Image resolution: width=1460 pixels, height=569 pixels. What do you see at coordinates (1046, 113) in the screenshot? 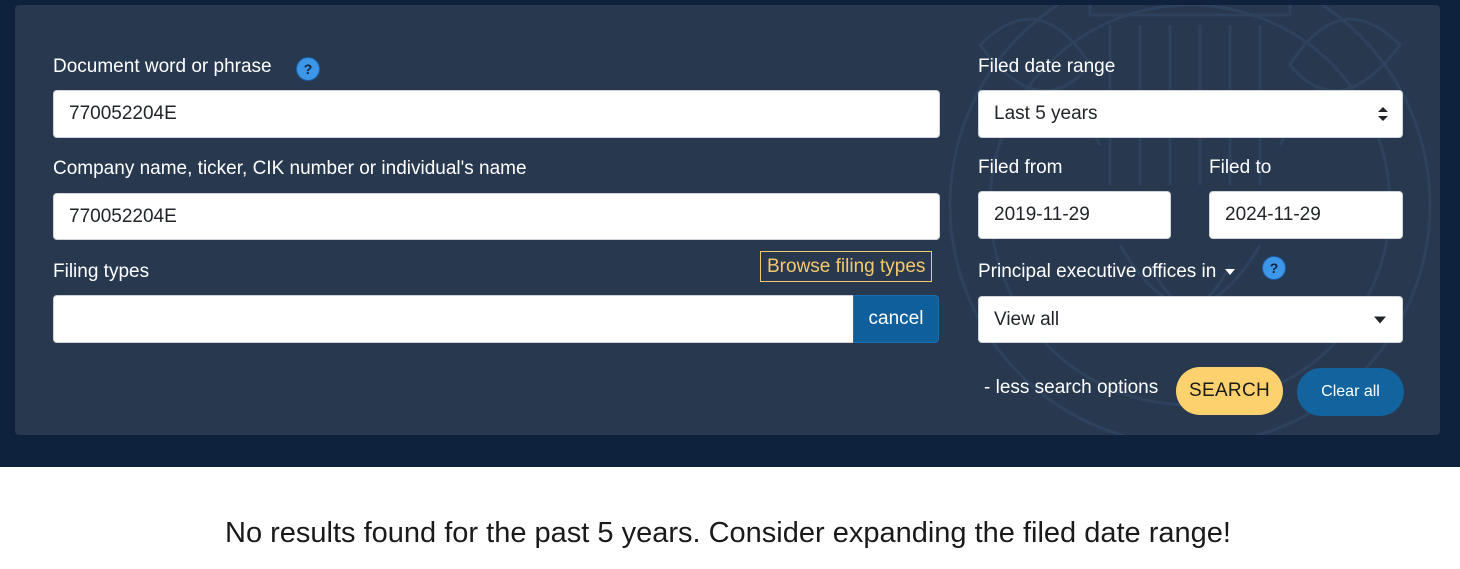
I see `date-range-value: Last 5 years` at bounding box center [1046, 113].